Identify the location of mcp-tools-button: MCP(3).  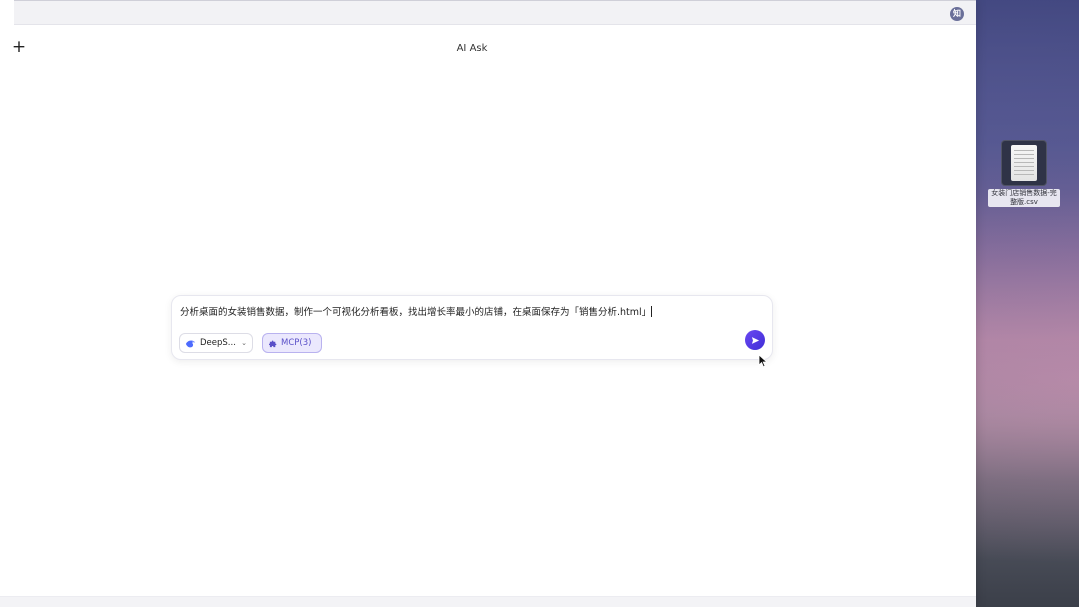
(292, 343).